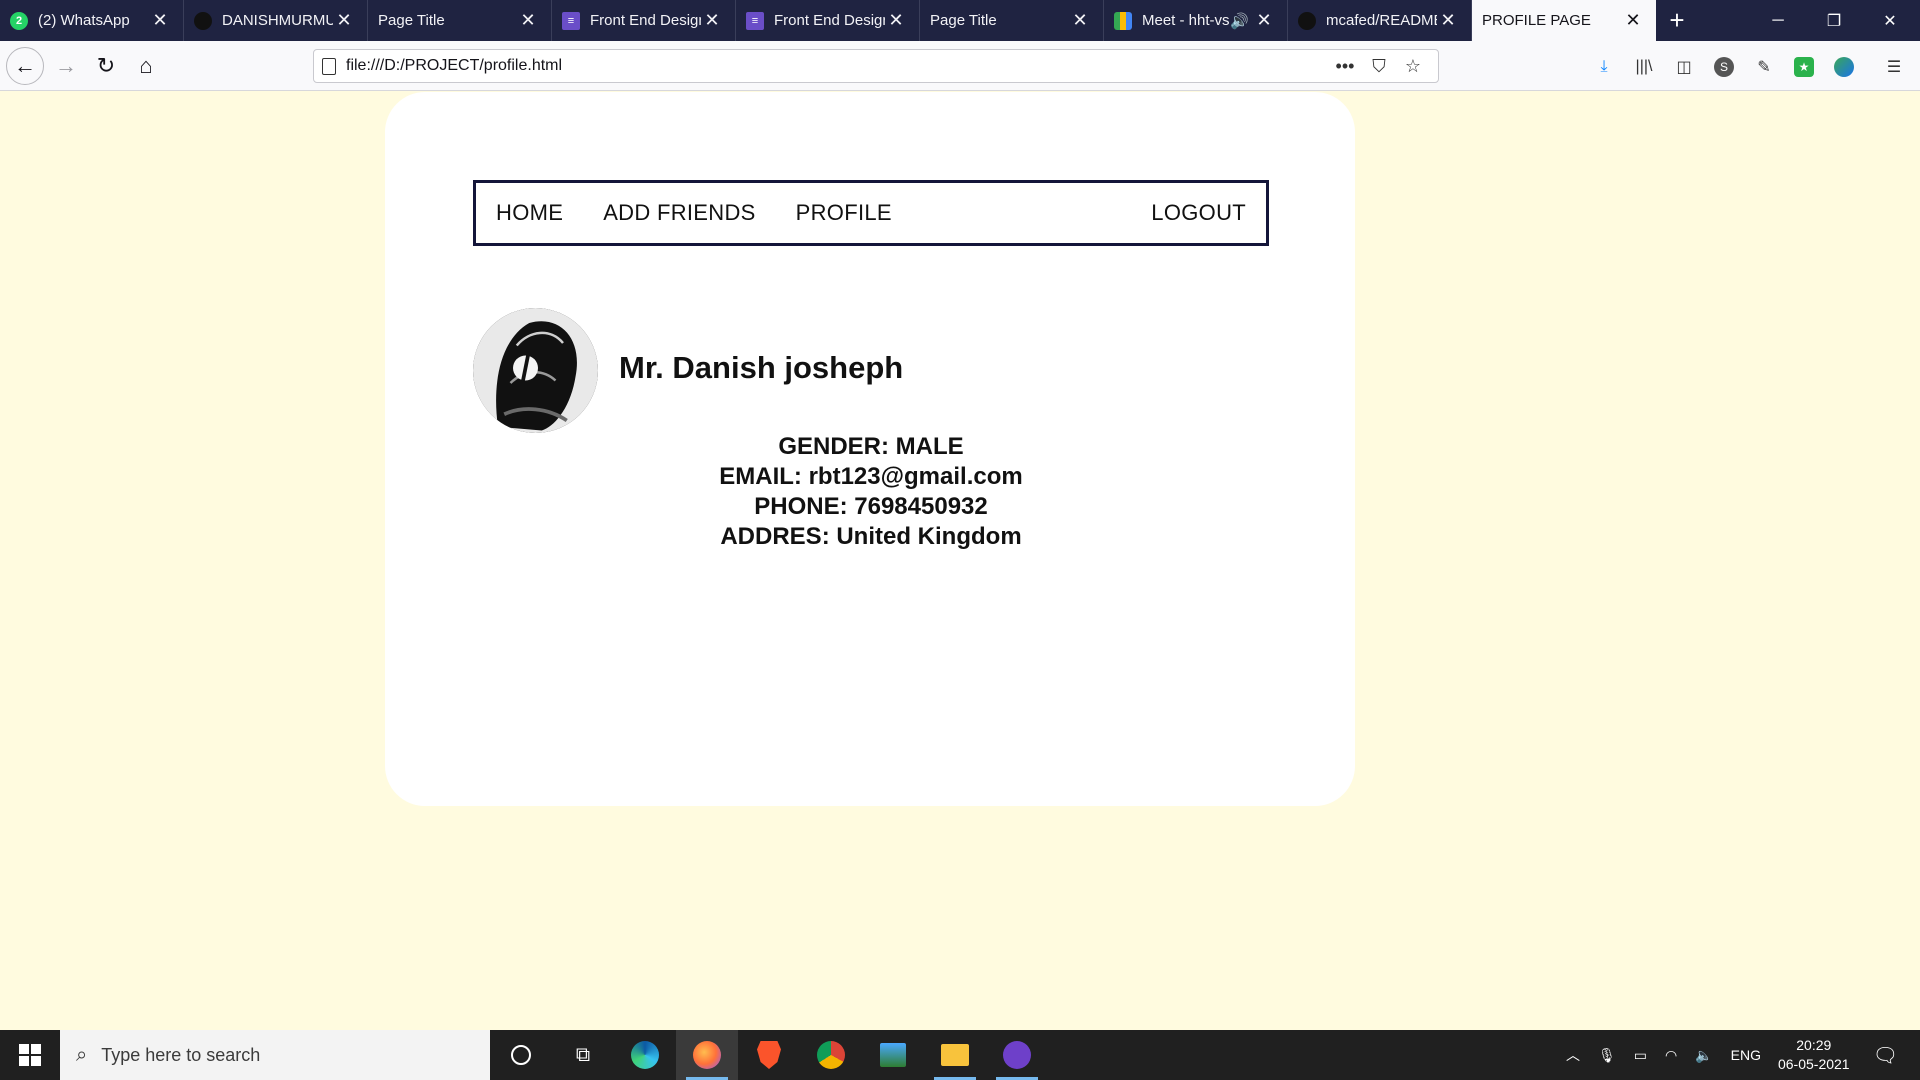  I want to click on taskbar-firefox, so click(707, 1055).